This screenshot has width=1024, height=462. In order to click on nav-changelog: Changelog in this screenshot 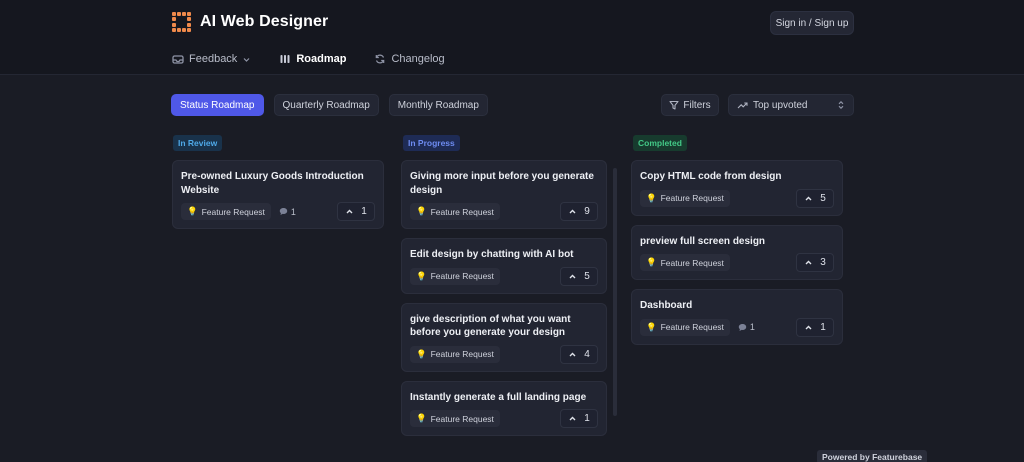, I will do `click(409, 59)`.